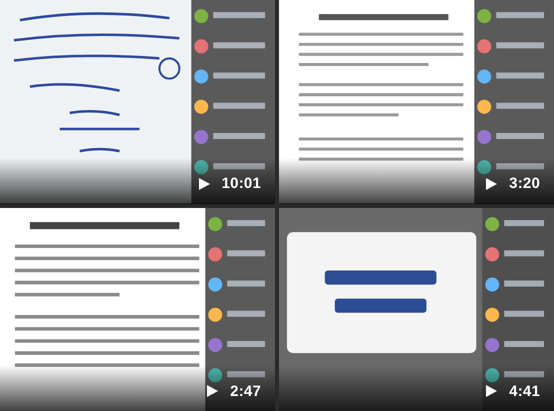 Image resolution: width=554 pixels, height=411 pixels. I want to click on video-duration: 4:41, so click(524, 391).